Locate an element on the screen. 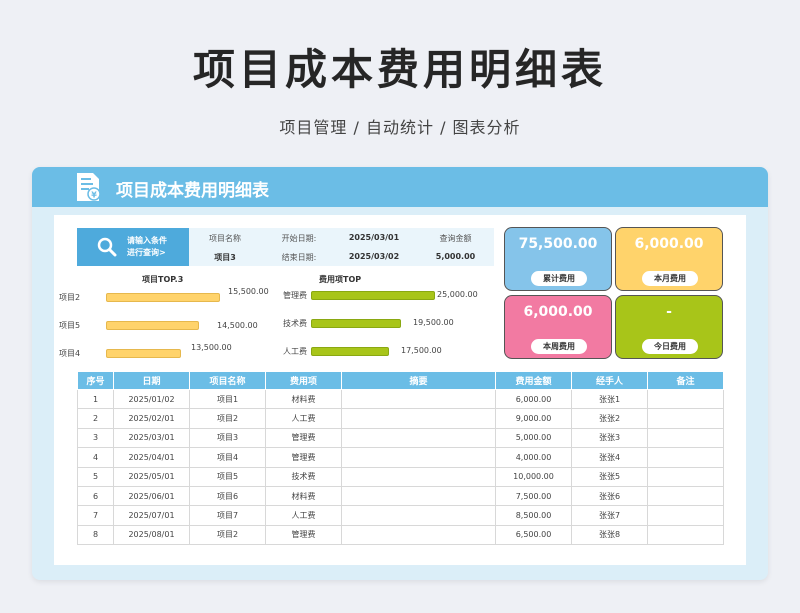 The width and height of the screenshot is (800, 613). expense-bar-value: 17,500.00 is located at coordinates (421, 350).